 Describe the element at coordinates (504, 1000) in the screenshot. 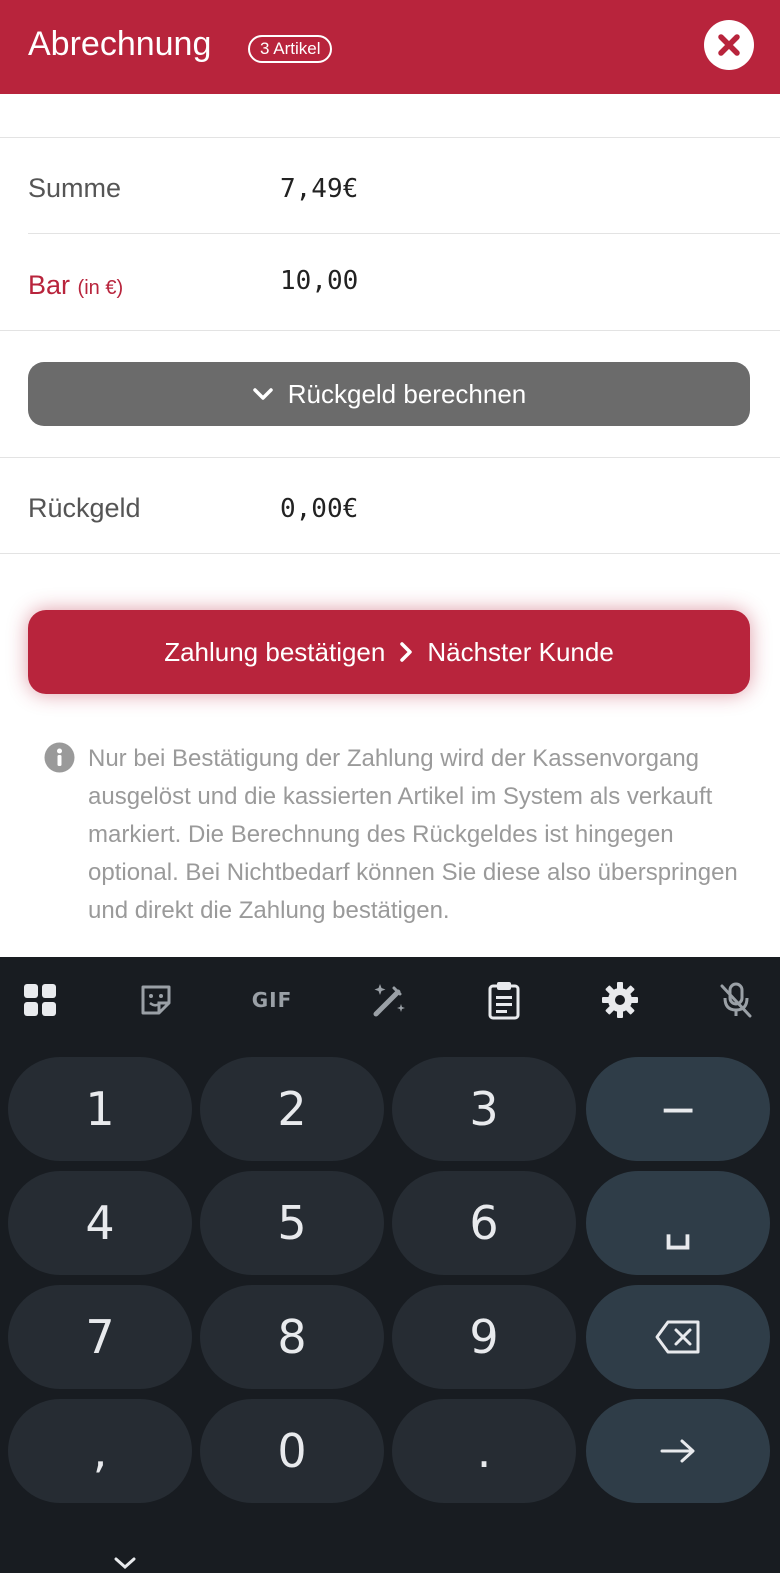

I see `clipboard-icon` at that location.